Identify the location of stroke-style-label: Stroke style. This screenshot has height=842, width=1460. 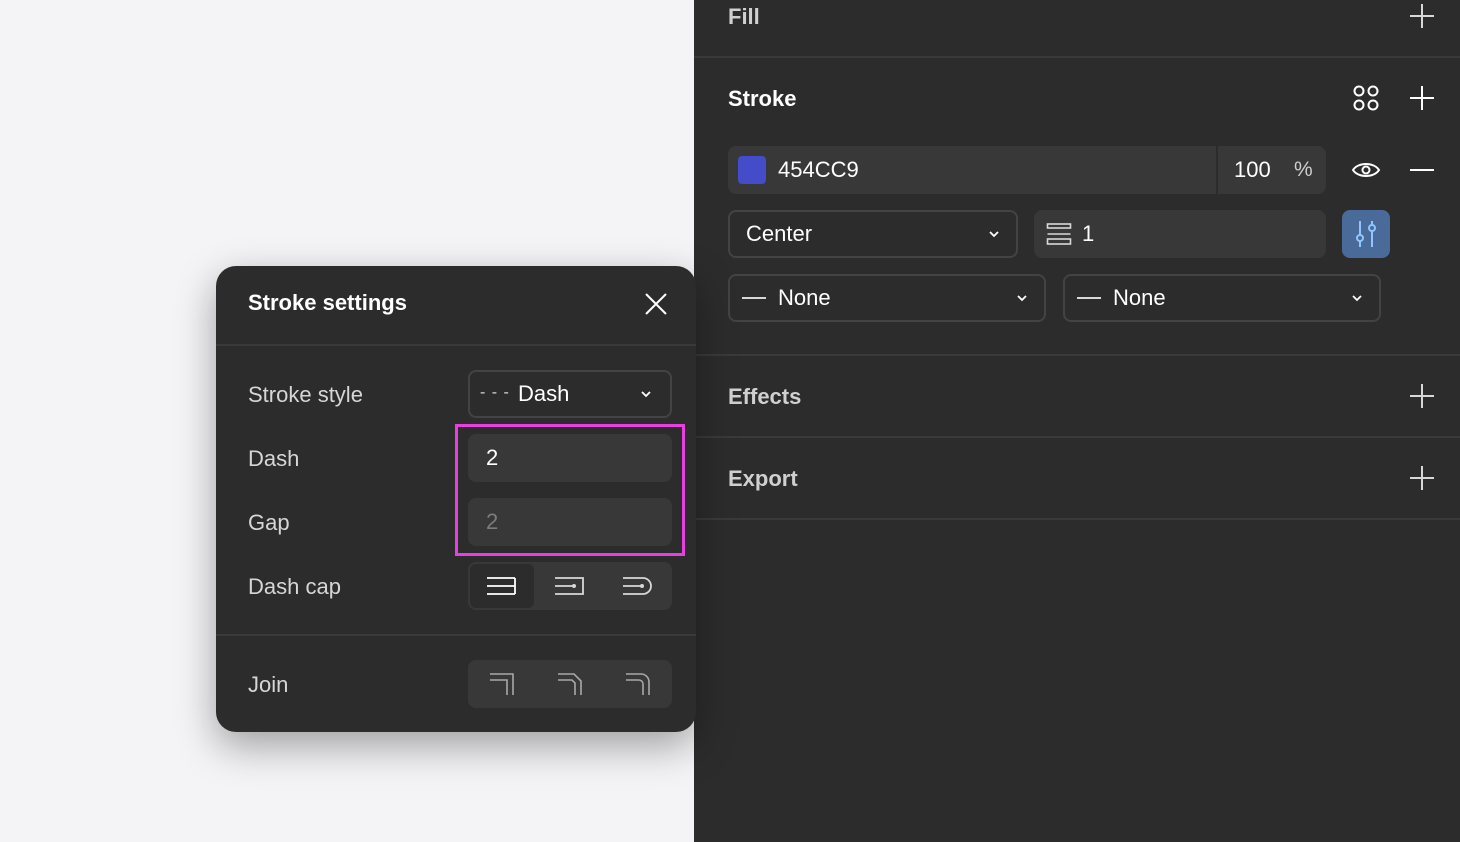
(305, 394).